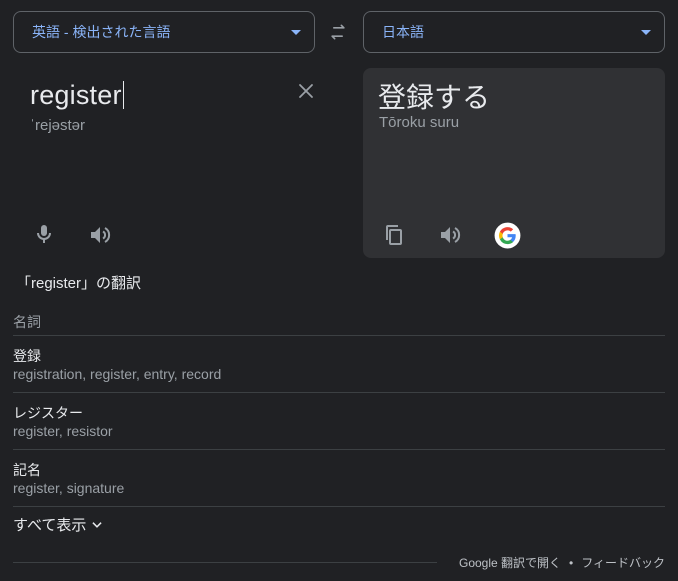 Image resolution: width=678 pixels, height=581 pixels. I want to click on source-text-input: register, so click(77, 95).